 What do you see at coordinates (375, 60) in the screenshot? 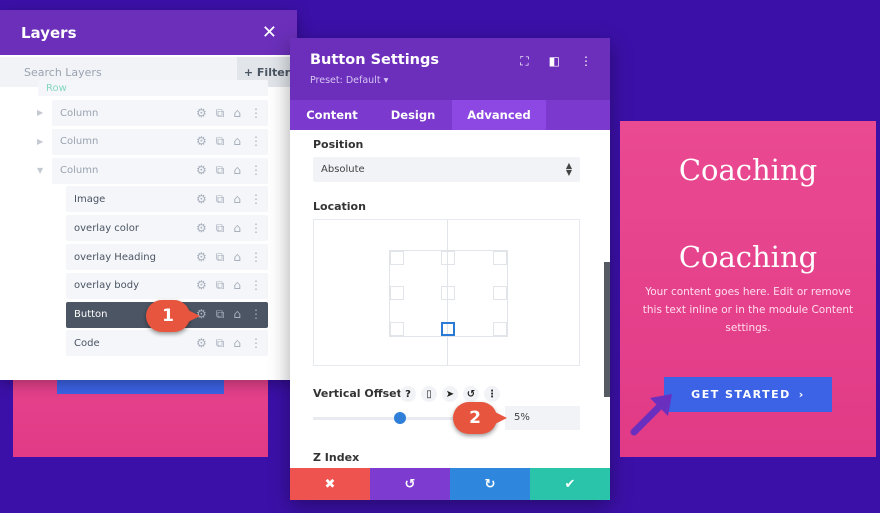
I see `modal-title: Button Settings` at bounding box center [375, 60].